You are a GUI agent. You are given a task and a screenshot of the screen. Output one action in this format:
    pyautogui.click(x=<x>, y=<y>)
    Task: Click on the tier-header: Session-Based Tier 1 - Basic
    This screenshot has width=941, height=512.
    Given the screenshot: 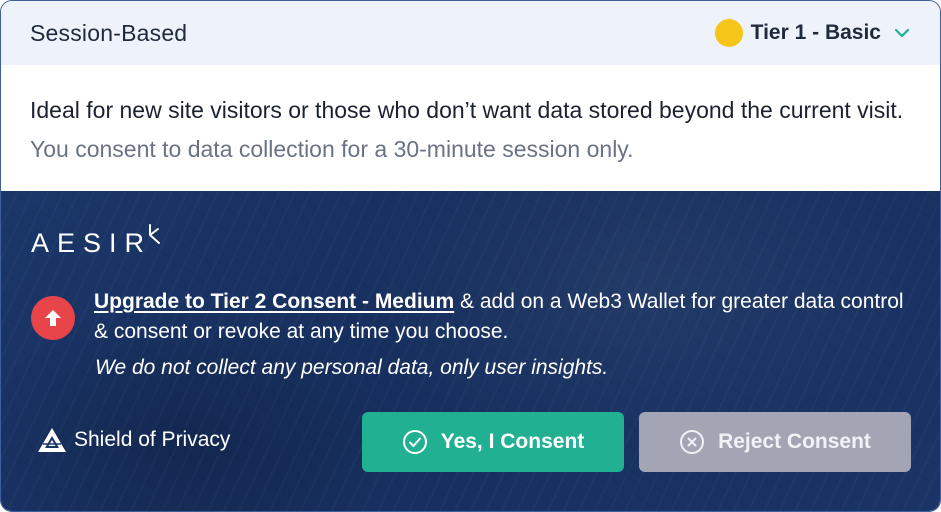 What is the action you would take?
    pyautogui.click(x=470, y=33)
    